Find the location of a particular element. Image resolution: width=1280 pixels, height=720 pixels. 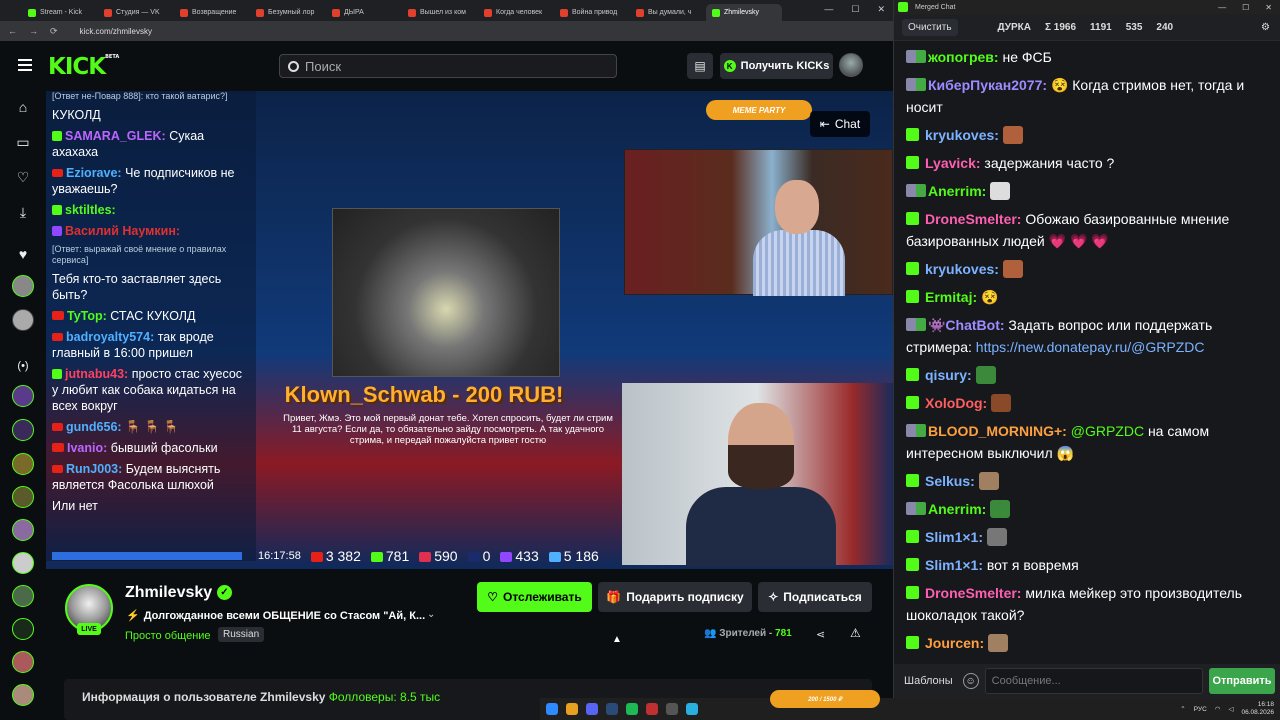

chat-link: https://new.donatepay.ru/@GRPZDC is located at coordinates (1090, 347).